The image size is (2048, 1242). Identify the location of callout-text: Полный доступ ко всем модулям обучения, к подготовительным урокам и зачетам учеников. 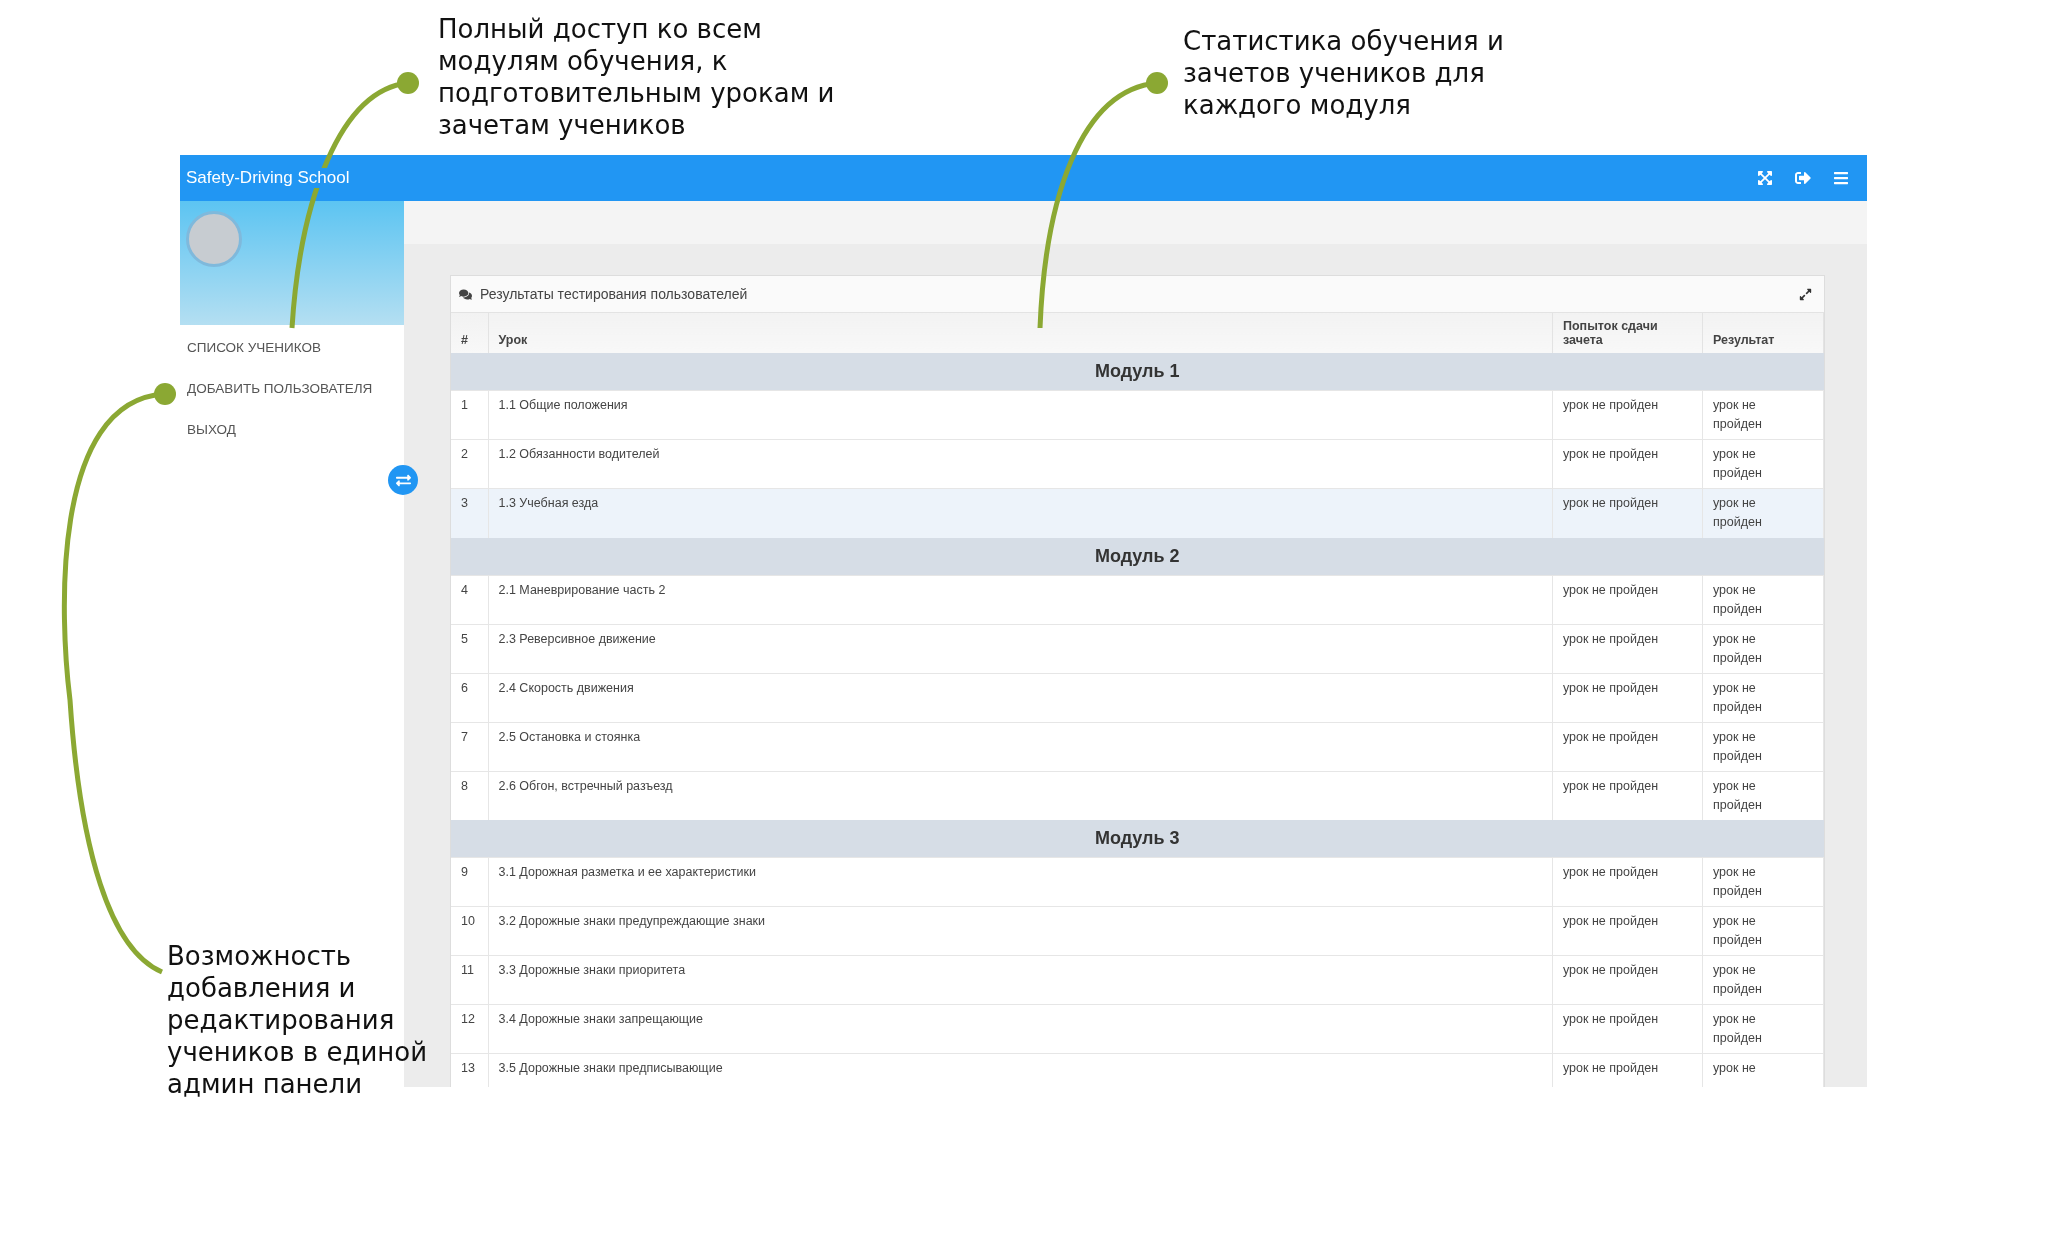
(636, 77).